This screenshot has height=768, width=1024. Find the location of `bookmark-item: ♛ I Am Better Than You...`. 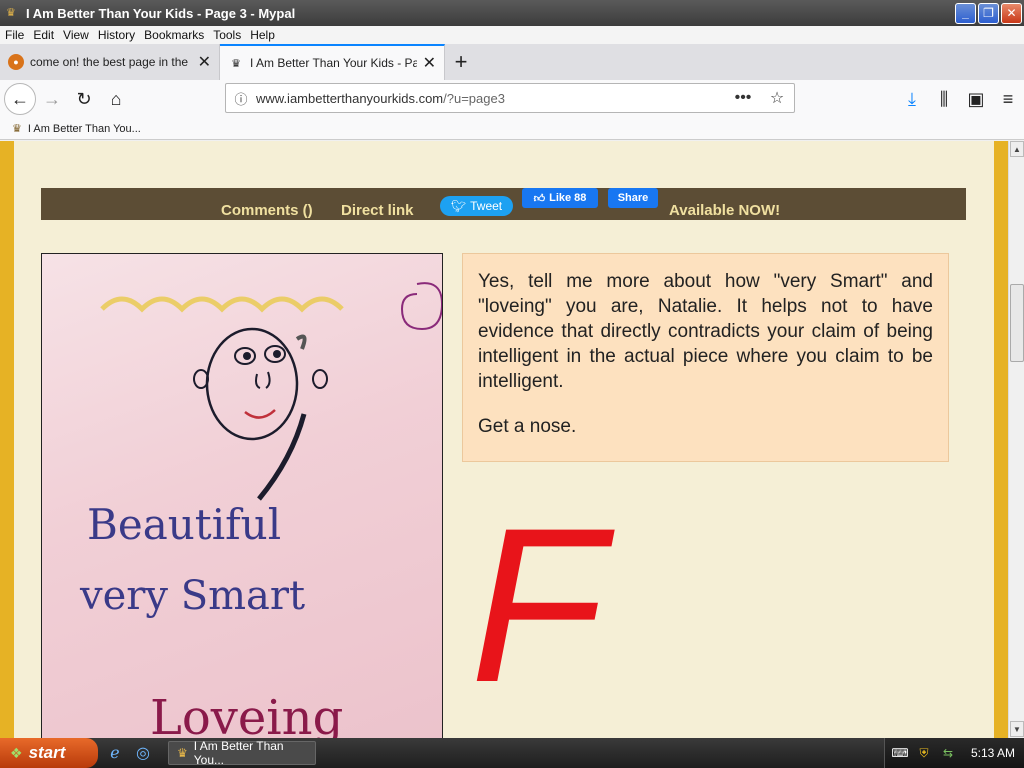

bookmark-item: ♛ I Am Better Than You... is located at coordinates (76, 129).